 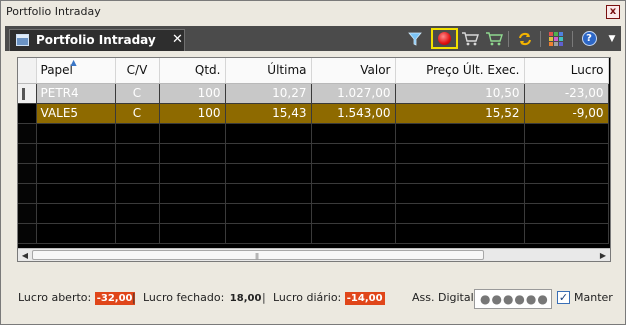 I want to click on column-header-ultima: Última, so click(x=268, y=71).